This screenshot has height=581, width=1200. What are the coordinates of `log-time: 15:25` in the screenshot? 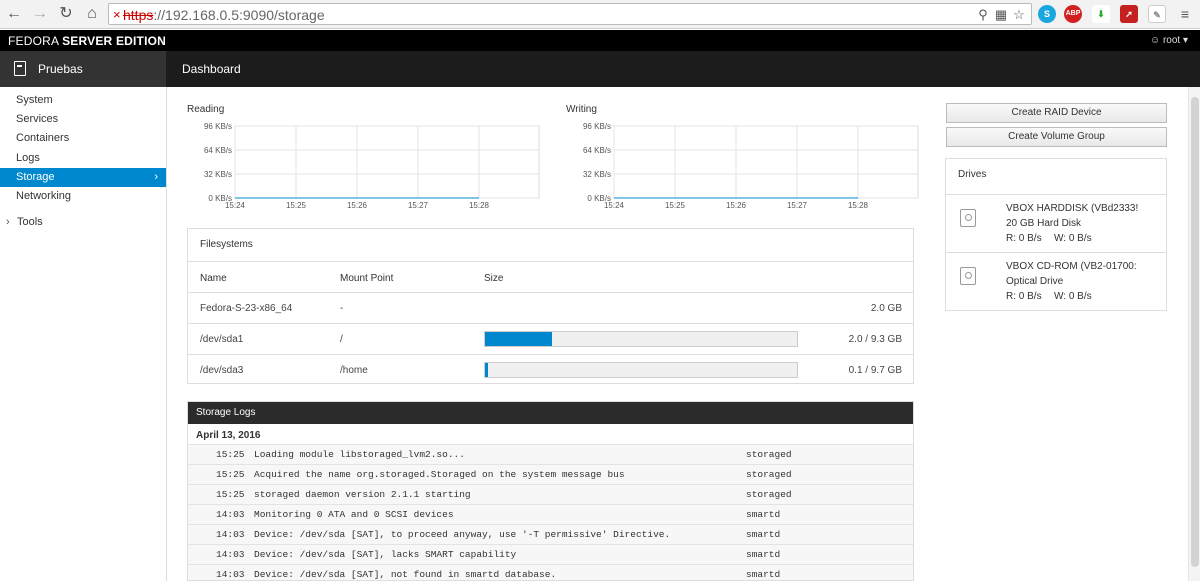 It's located at (230, 494).